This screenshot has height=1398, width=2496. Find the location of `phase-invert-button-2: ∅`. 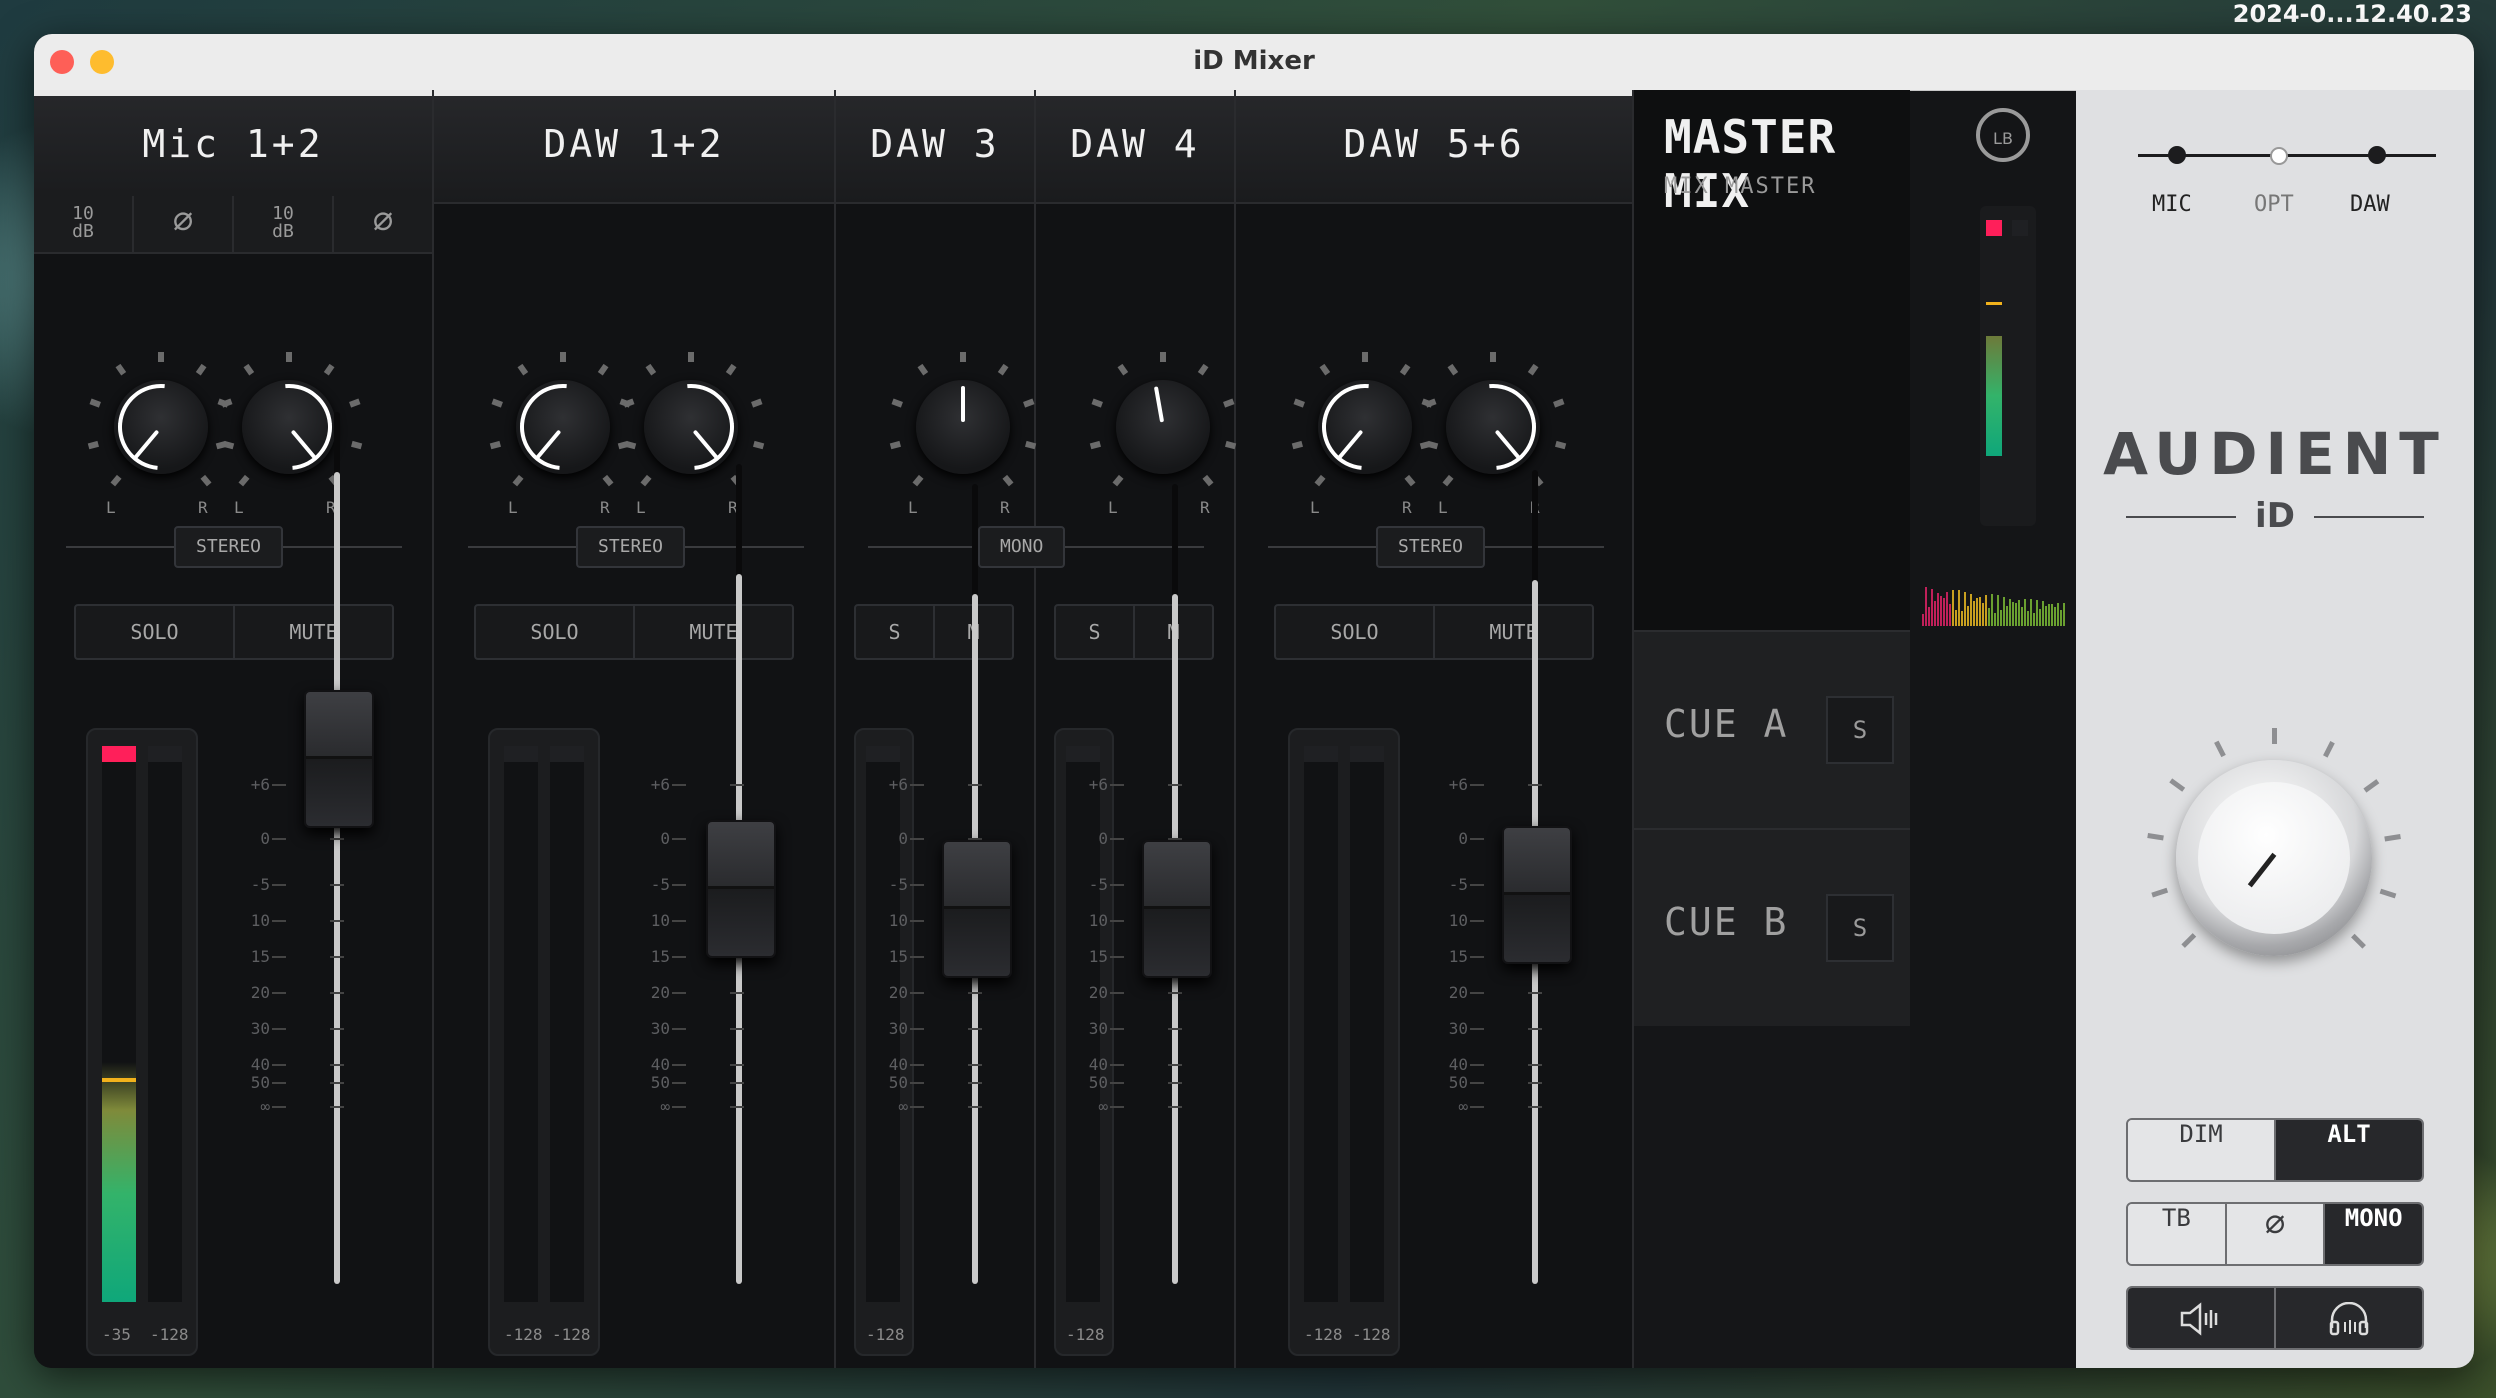

phase-invert-button-2: ∅ is located at coordinates (383, 224).